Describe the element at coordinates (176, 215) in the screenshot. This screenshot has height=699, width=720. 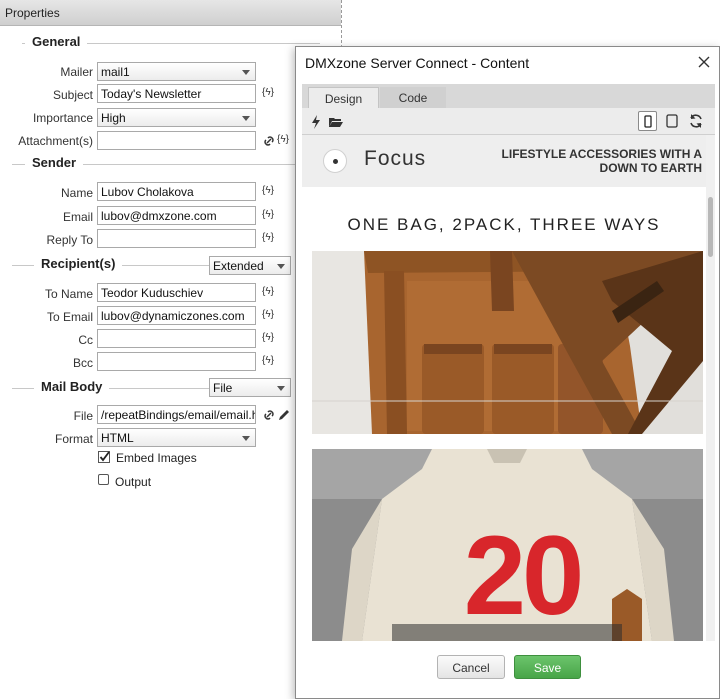
I see `sender-email-input: lubov@dmxzone.com` at that location.